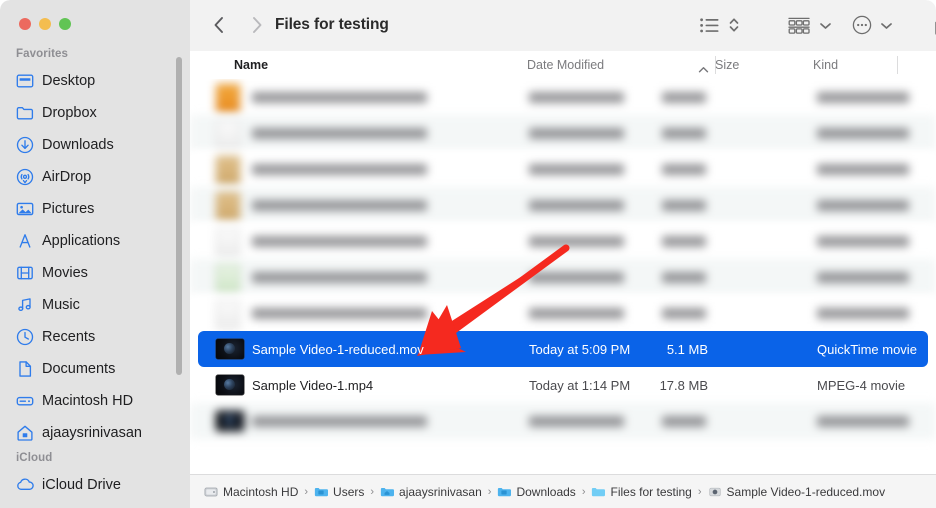  What do you see at coordinates (65, 24) in the screenshot?
I see `maximize-window-button` at bounding box center [65, 24].